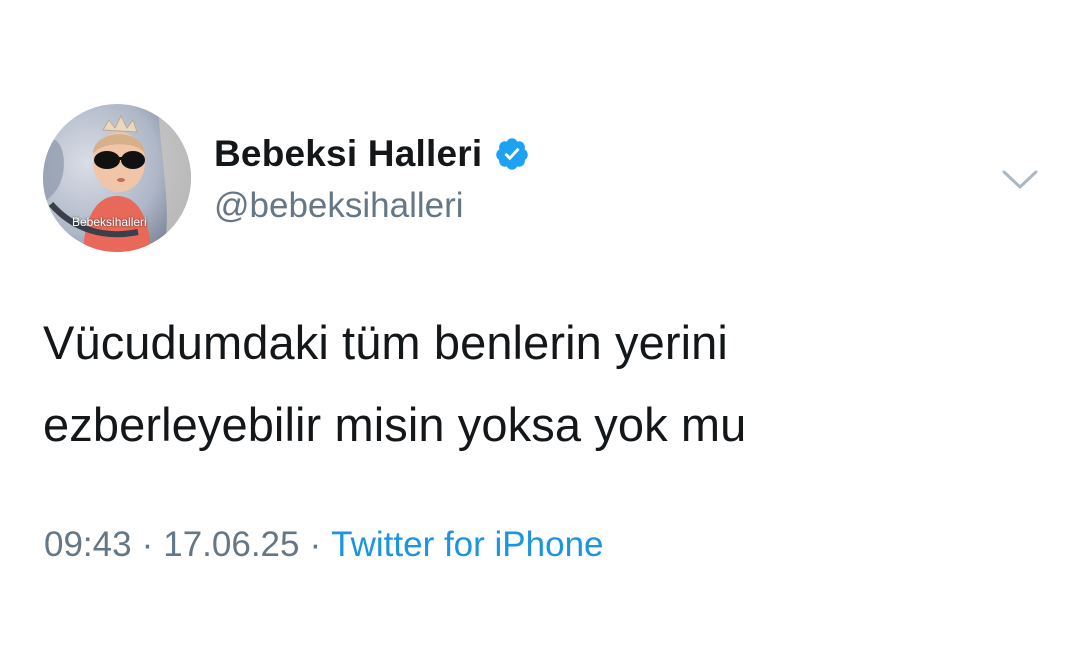 The width and height of the screenshot is (1080, 668). I want to click on tweet-text-line-2: ezberleyebilir misin yoksa yok mu, so click(395, 424).